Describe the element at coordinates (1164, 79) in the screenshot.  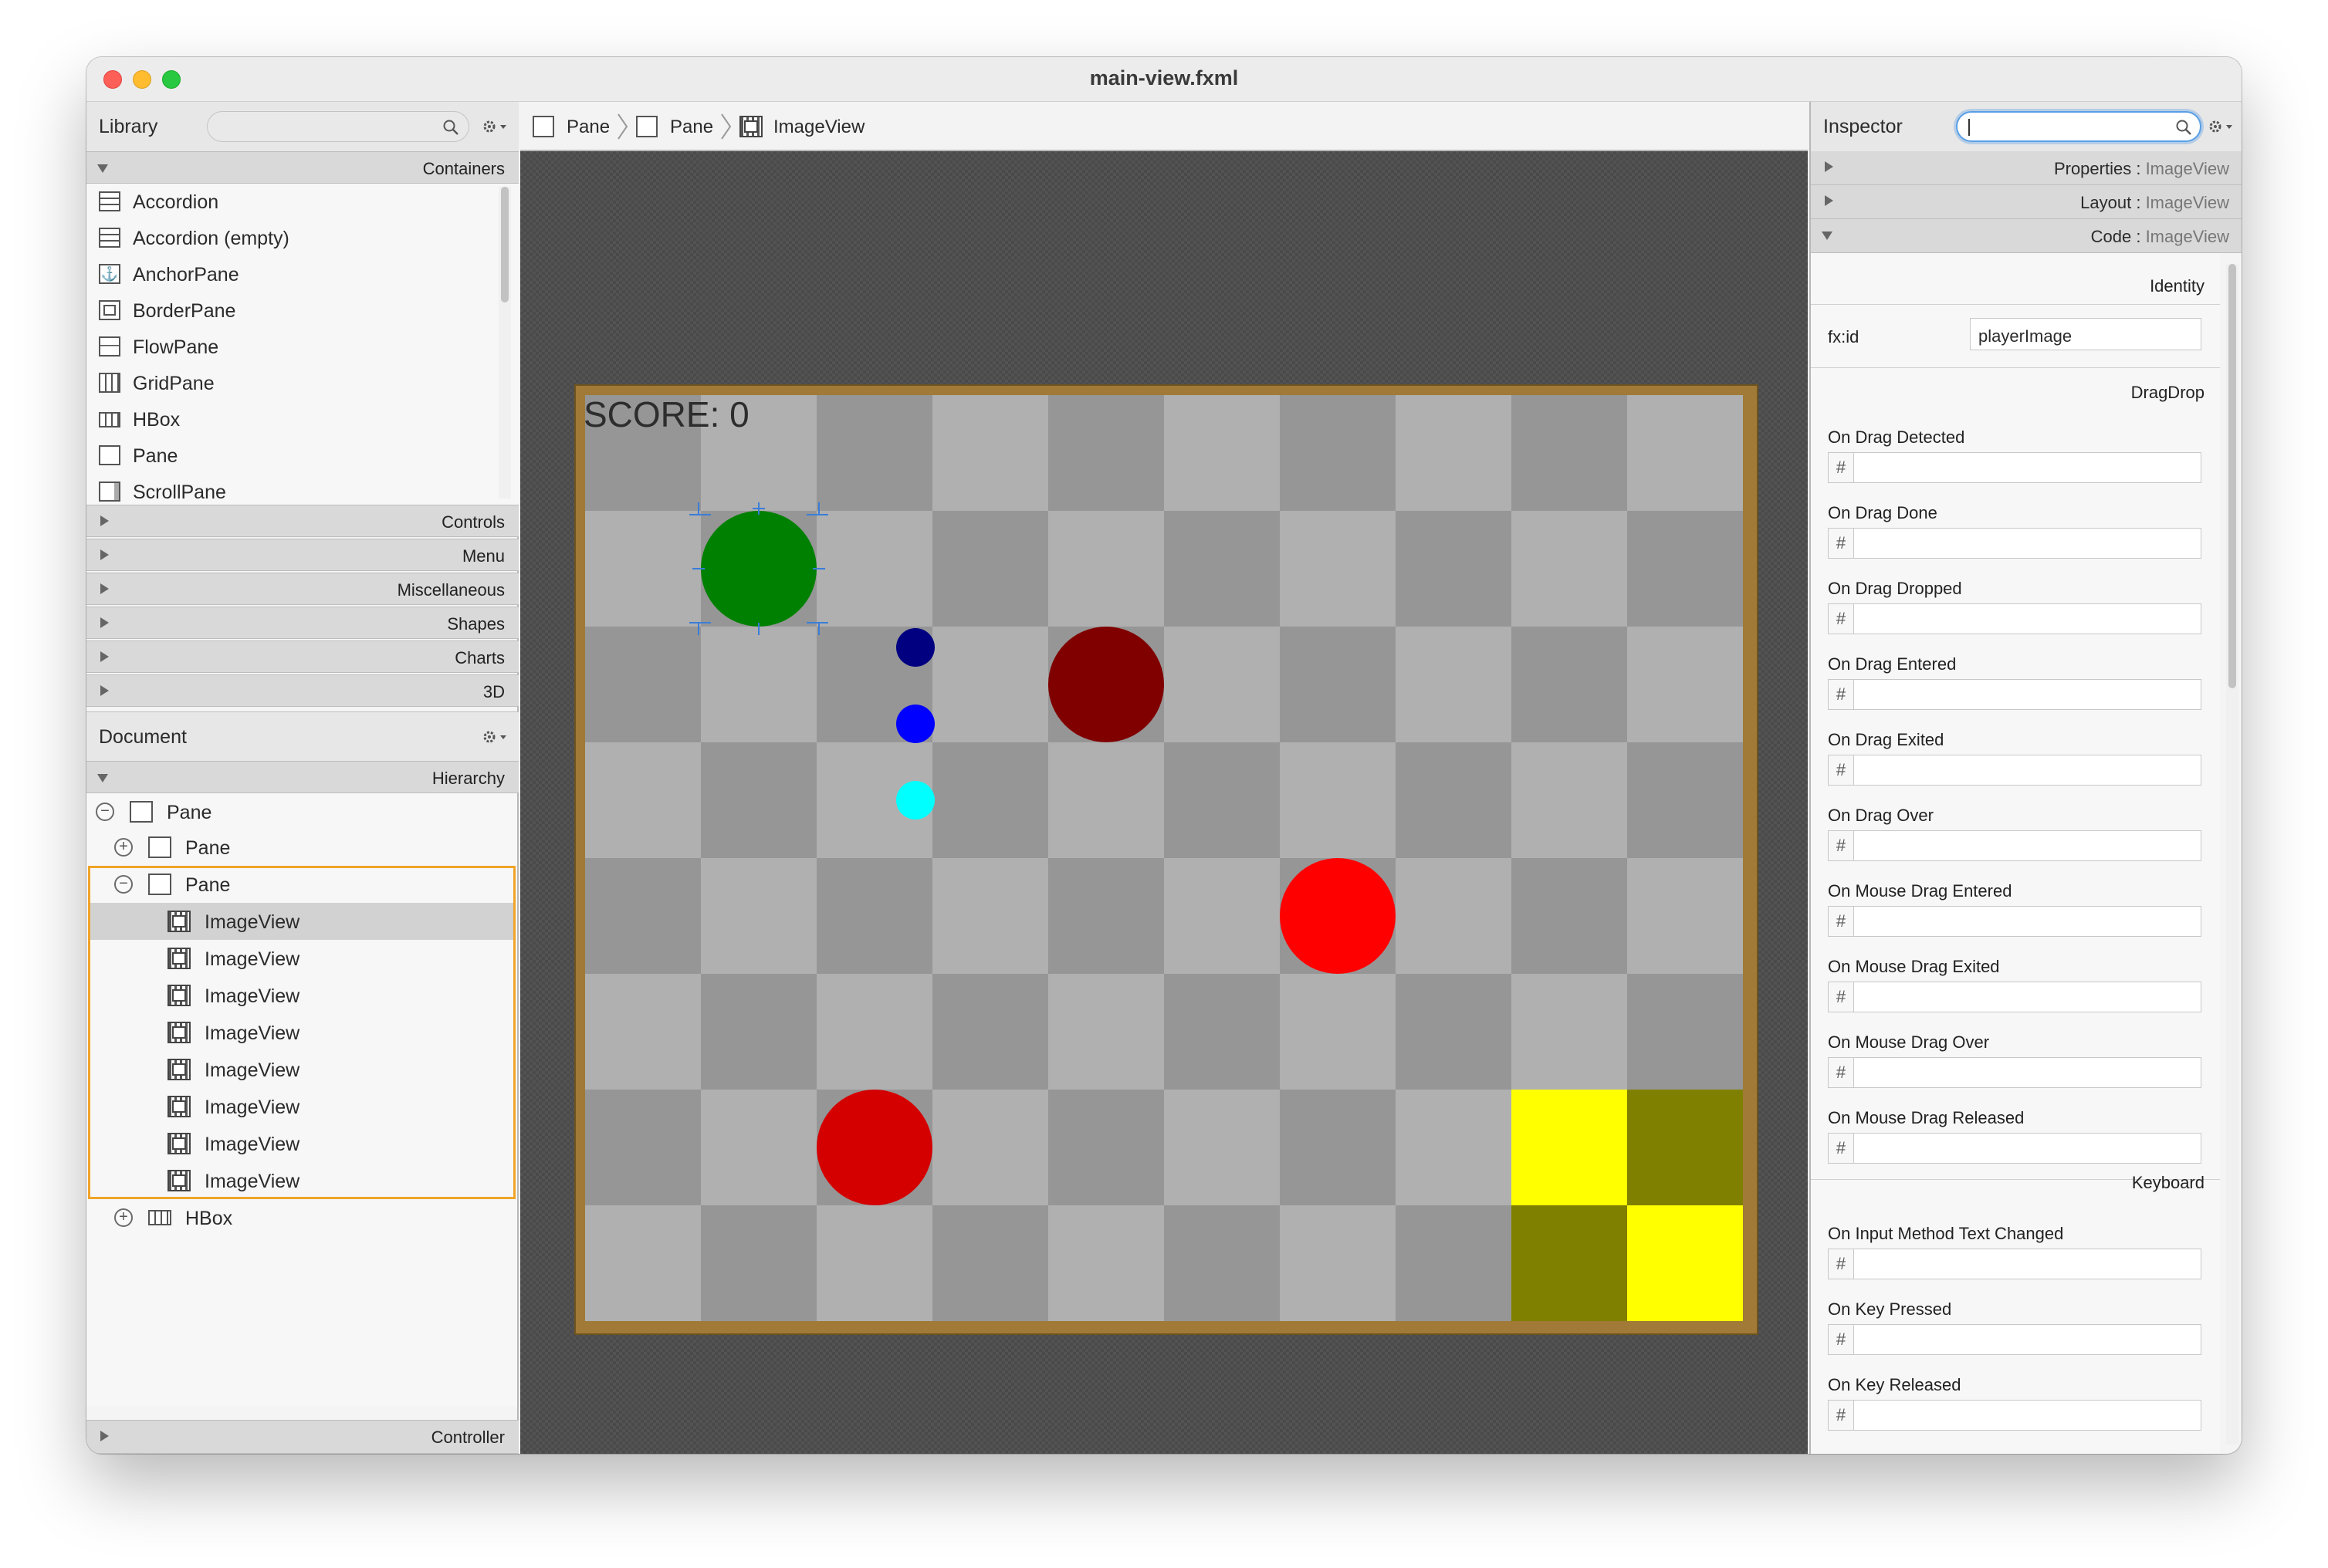
I see `title-bar: main-view.fxml` at that location.